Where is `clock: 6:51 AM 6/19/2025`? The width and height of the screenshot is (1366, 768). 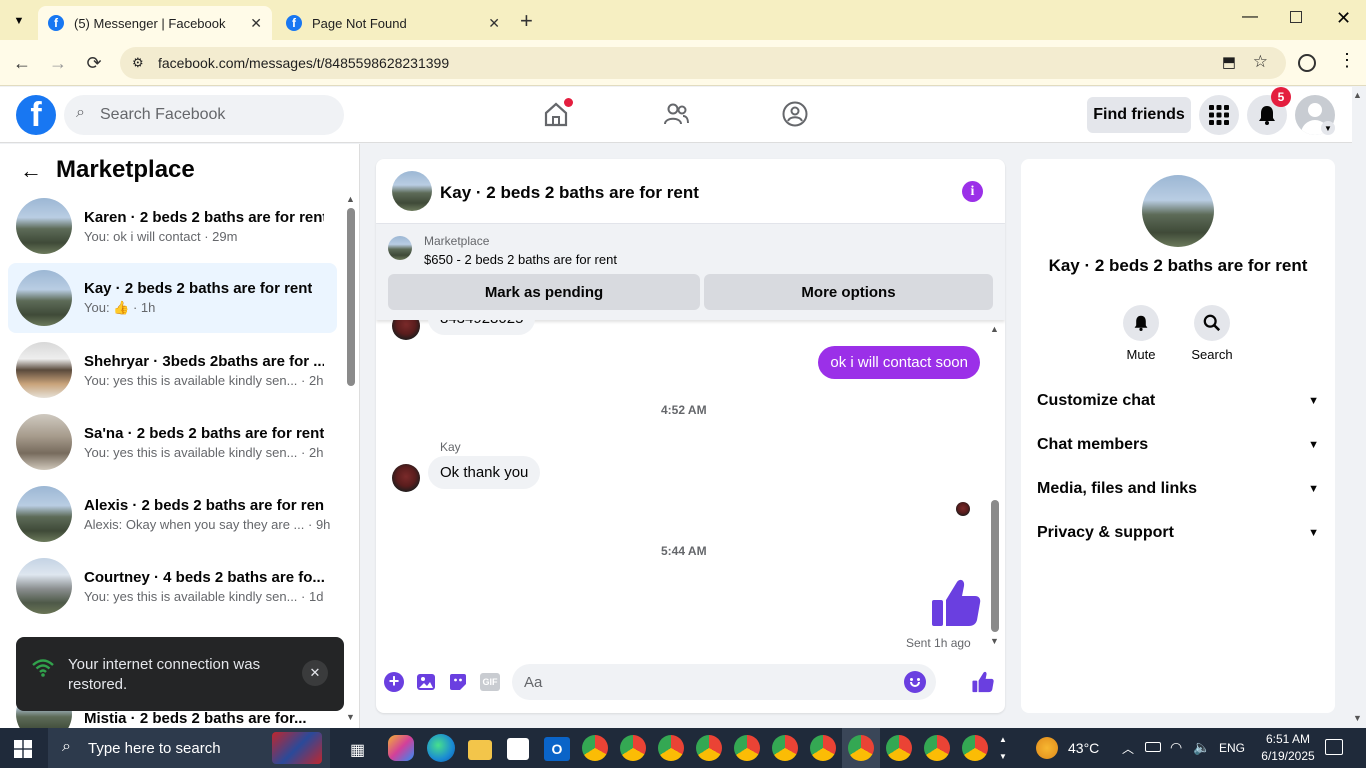
clock: 6:51 AM 6/19/2025 is located at coordinates (1288, 748).